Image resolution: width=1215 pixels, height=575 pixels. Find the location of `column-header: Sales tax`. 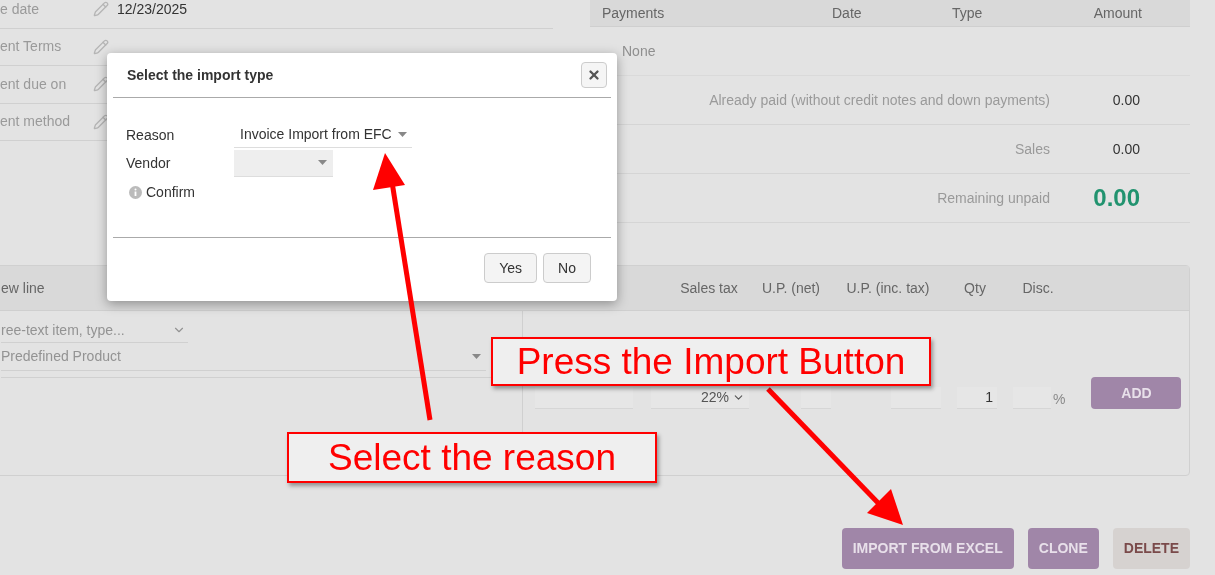

column-header: Sales tax is located at coordinates (709, 288).